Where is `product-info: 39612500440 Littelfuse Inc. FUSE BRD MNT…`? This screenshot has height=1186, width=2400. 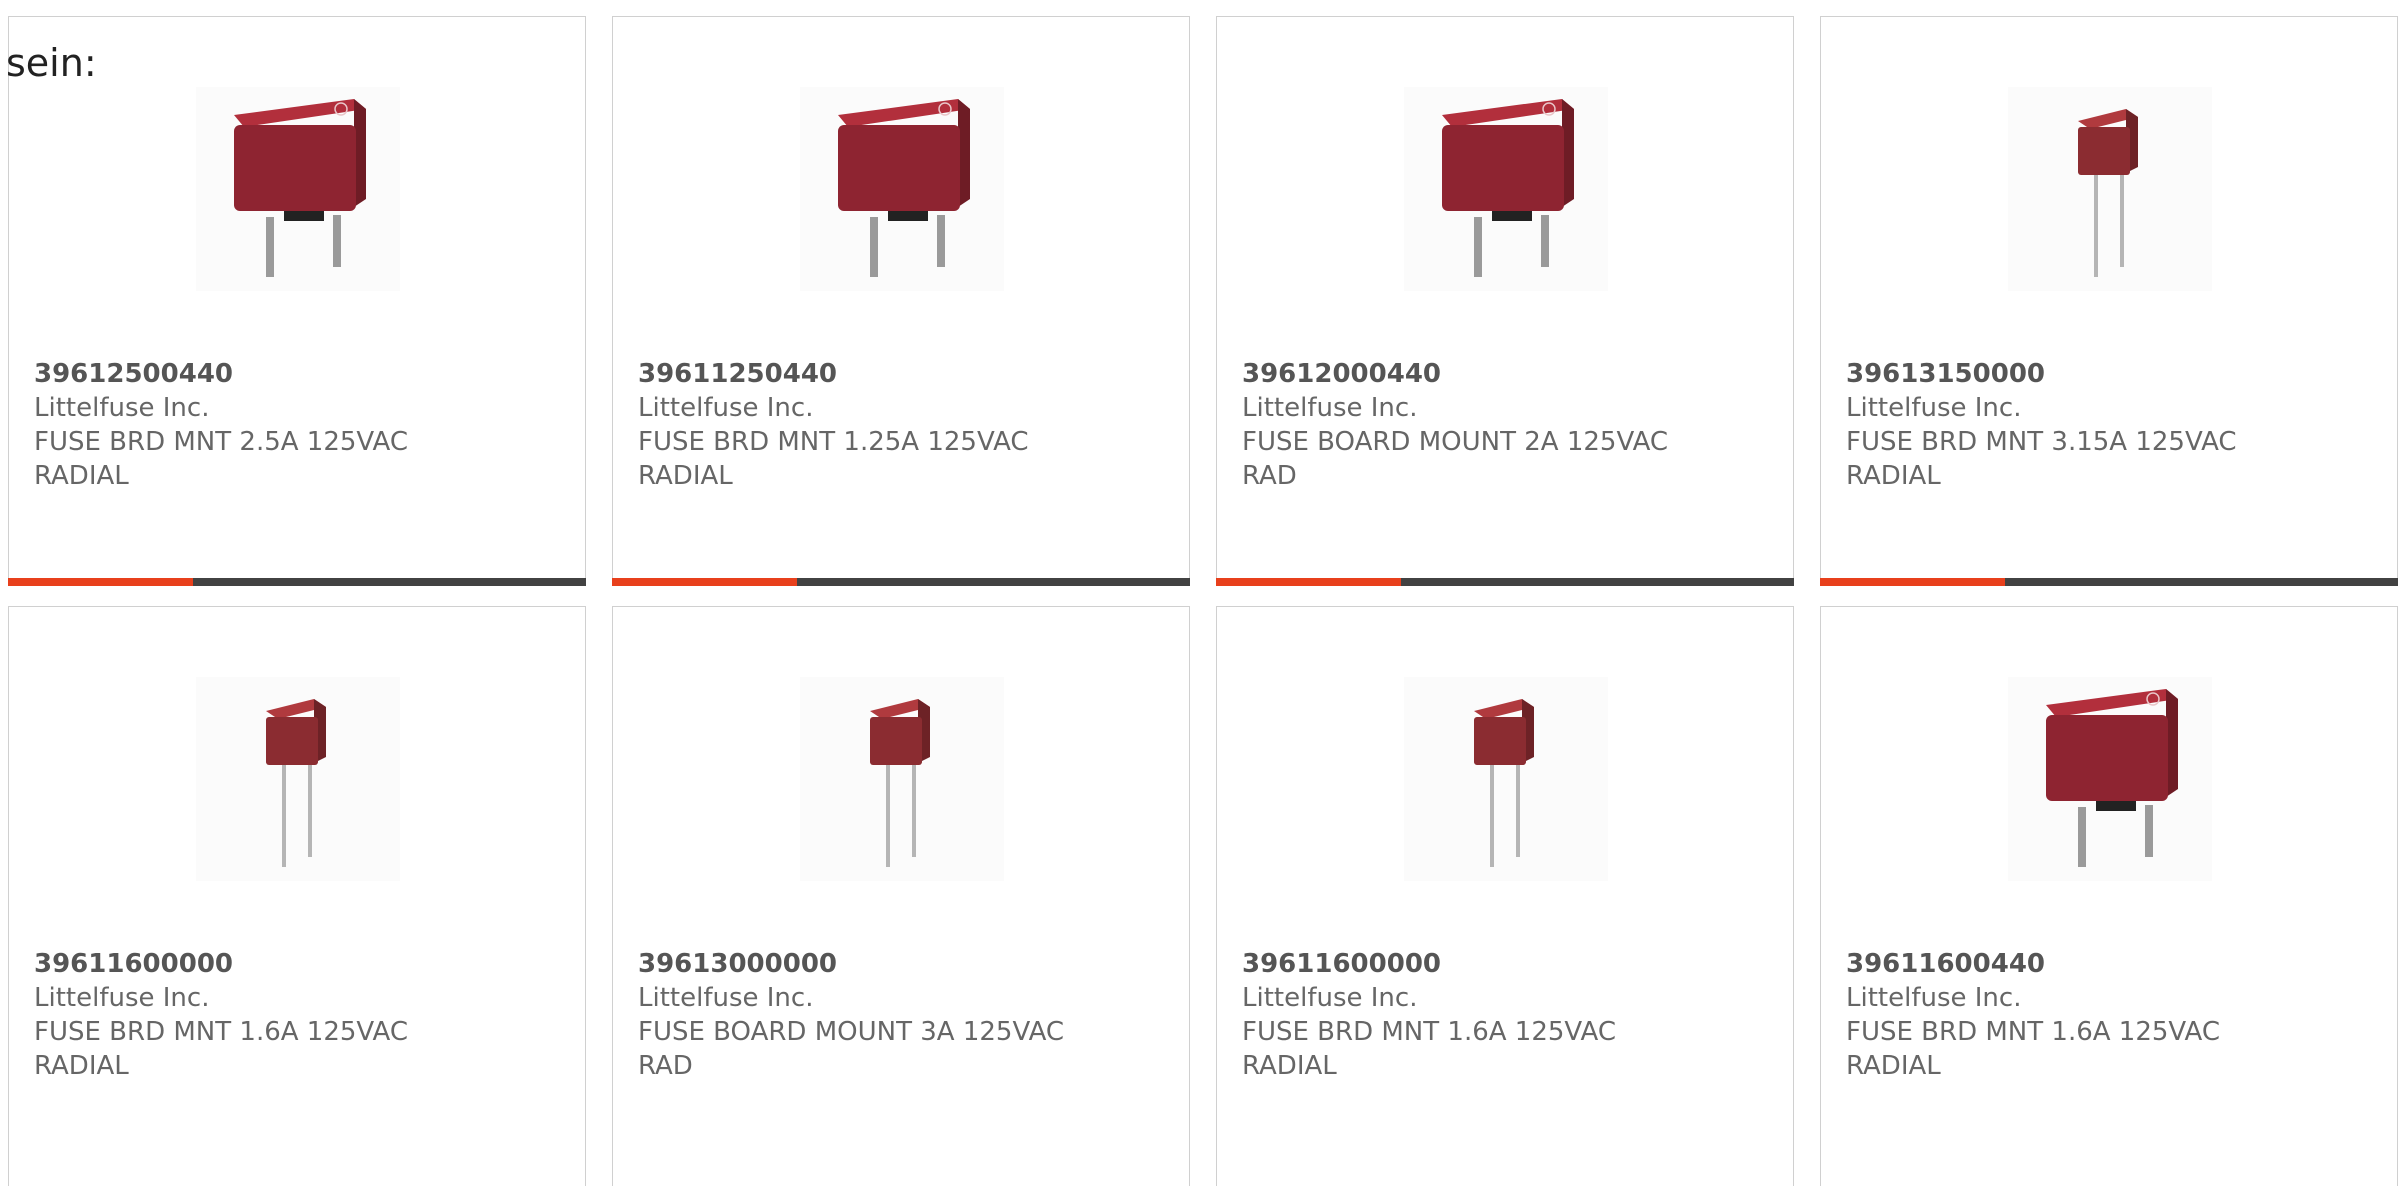 product-info: 39612500440 Littelfuse Inc. FUSE BRD MNT… is located at coordinates (299, 425).